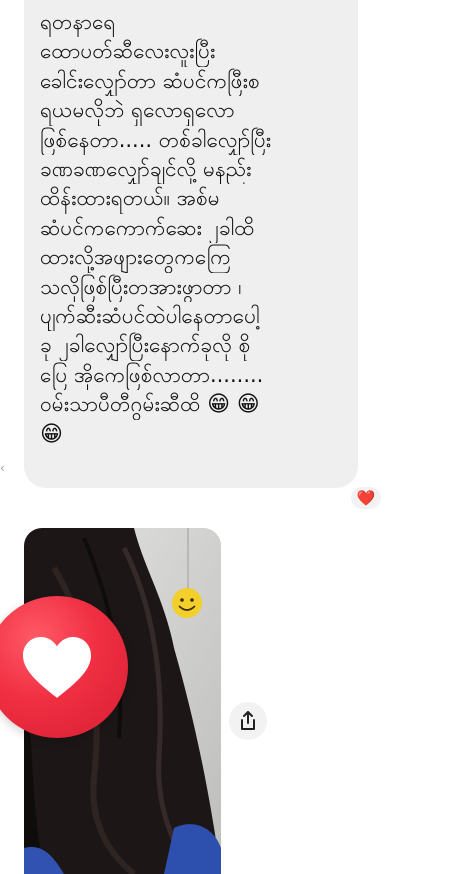 This screenshot has width=474, height=874. I want to click on smiley-ornament, so click(187, 603).